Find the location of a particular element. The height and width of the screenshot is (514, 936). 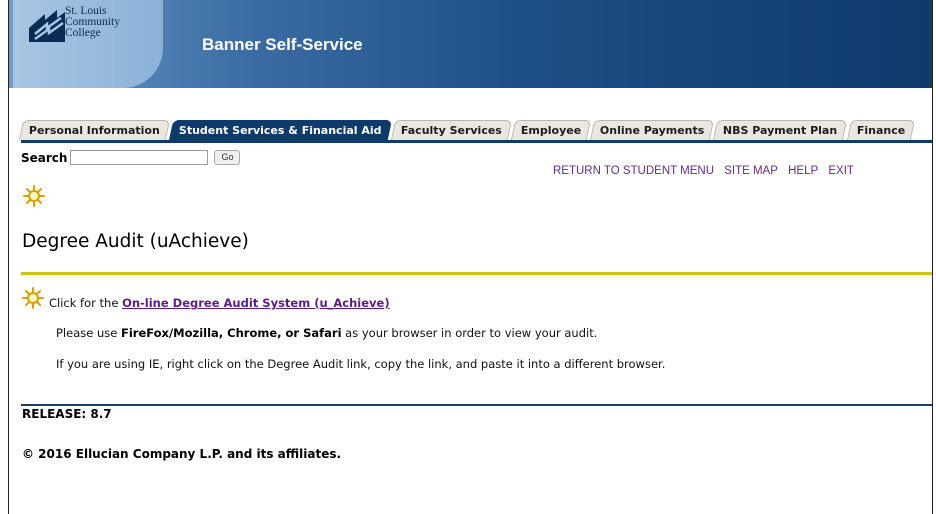

tab-label: Employee is located at coordinates (550, 130).